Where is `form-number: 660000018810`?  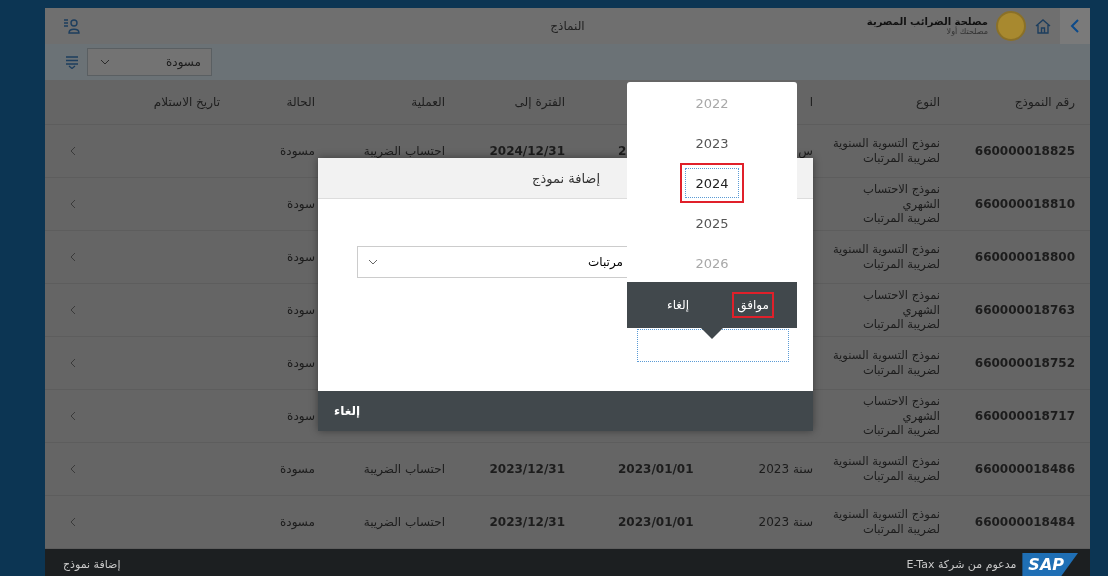
form-number: 660000018810 is located at coordinates (1024, 204).